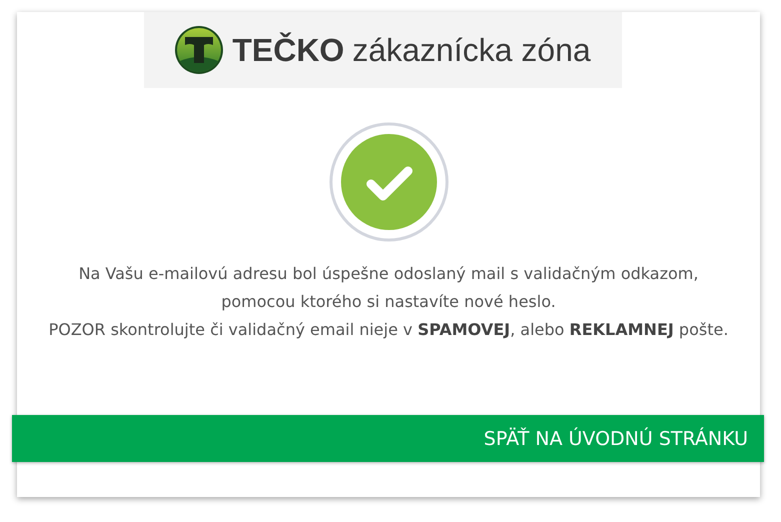 This screenshot has width=781, height=522. Describe the element at coordinates (388, 438) in the screenshot. I see `back-button: SPÄŤ NA ÚVODNÚ STRÁNKU` at that location.